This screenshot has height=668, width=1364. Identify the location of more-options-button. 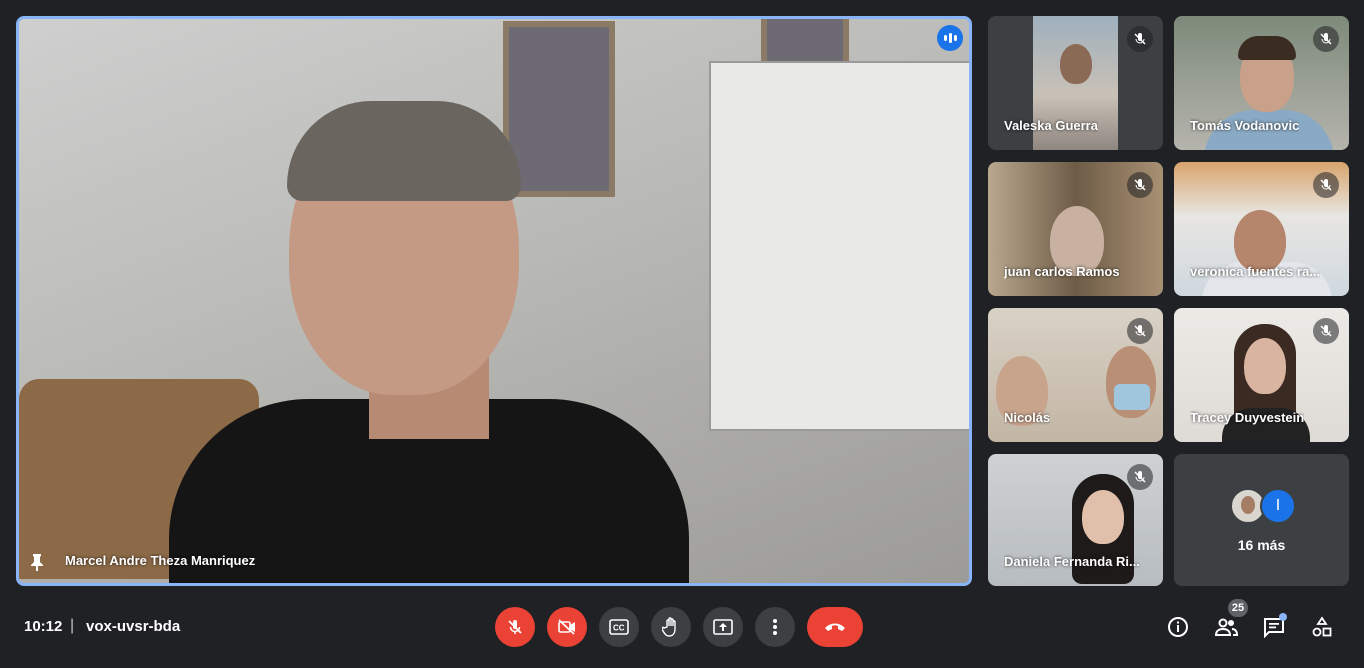
(775, 627).